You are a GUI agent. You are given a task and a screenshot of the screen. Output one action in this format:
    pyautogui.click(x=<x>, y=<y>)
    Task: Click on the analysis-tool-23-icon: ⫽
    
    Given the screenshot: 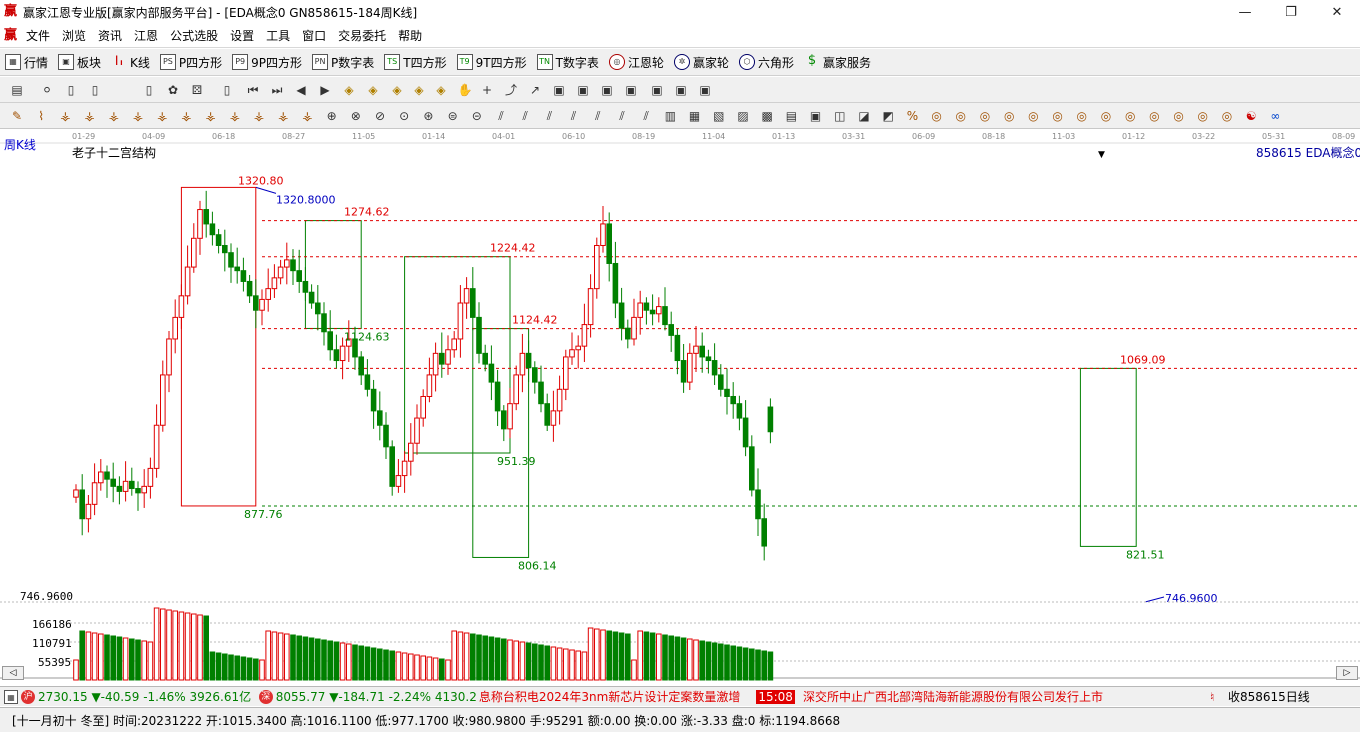 What is the action you would take?
    pyautogui.click(x=549, y=116)
    